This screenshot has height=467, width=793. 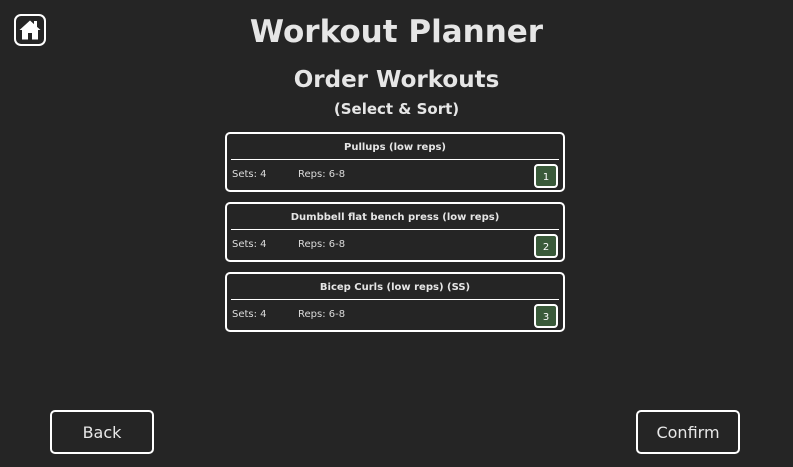 I want to click on back-button: Back, so click(x=102, y=432).